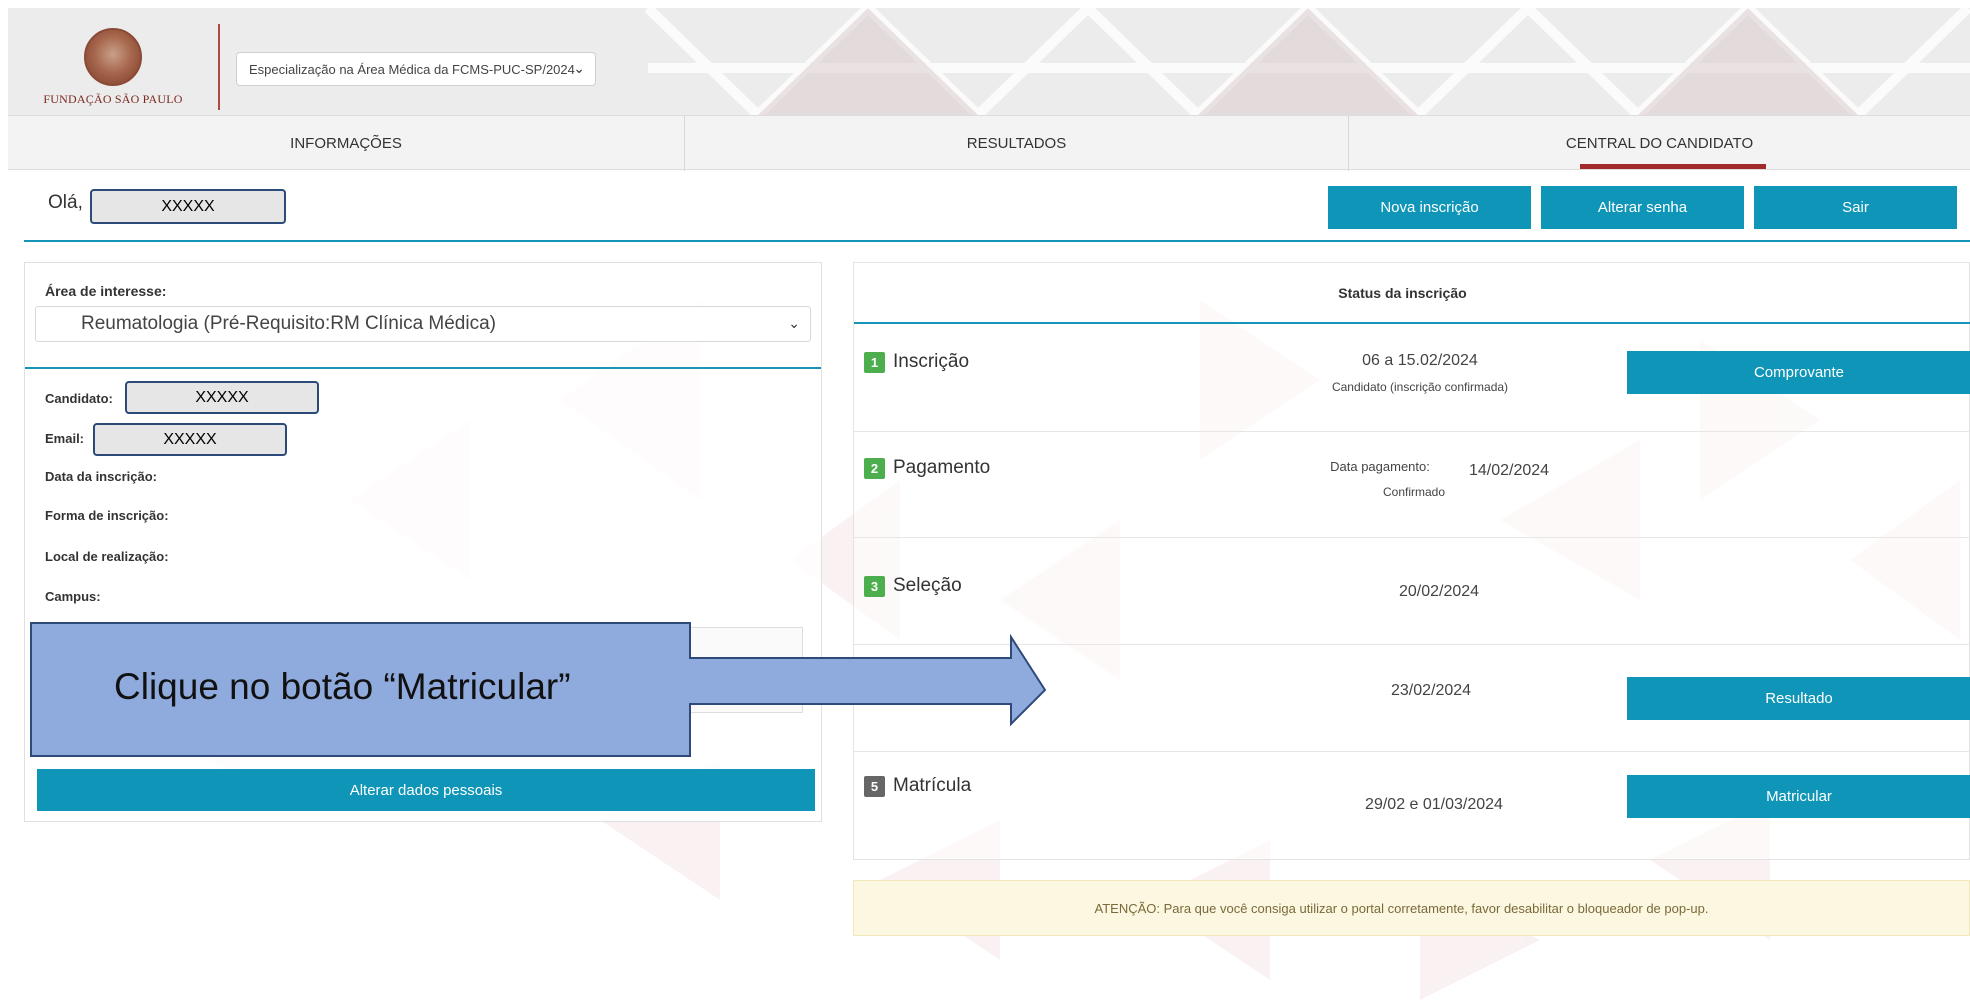  What do you see at coordinates (190, 439) in the screenshot?
I see `email-value: XXXXX` at bounding box center [190, 439].